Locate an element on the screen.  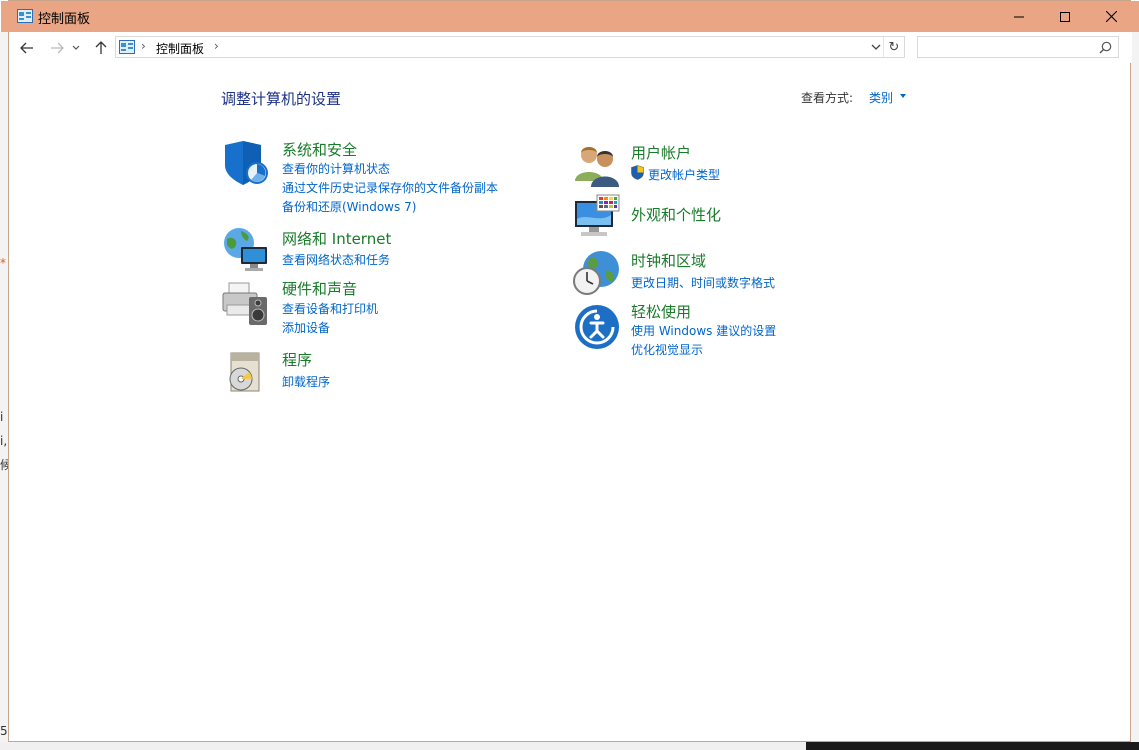
navigation-bar: › 控制面板 › ↻ is located at coordinates (570, 47).